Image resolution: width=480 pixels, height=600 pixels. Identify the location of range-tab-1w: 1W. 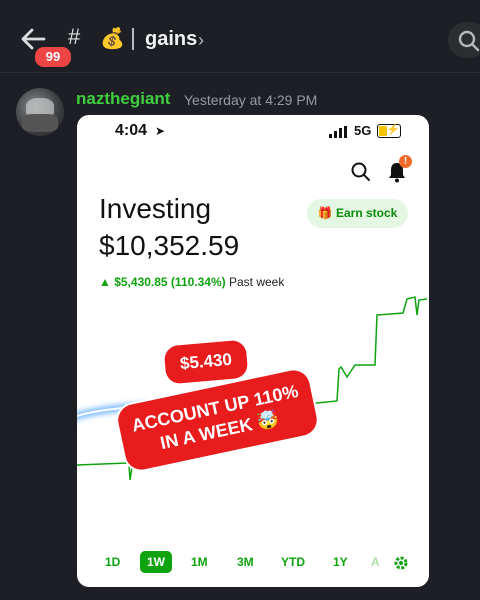
(156, 562).